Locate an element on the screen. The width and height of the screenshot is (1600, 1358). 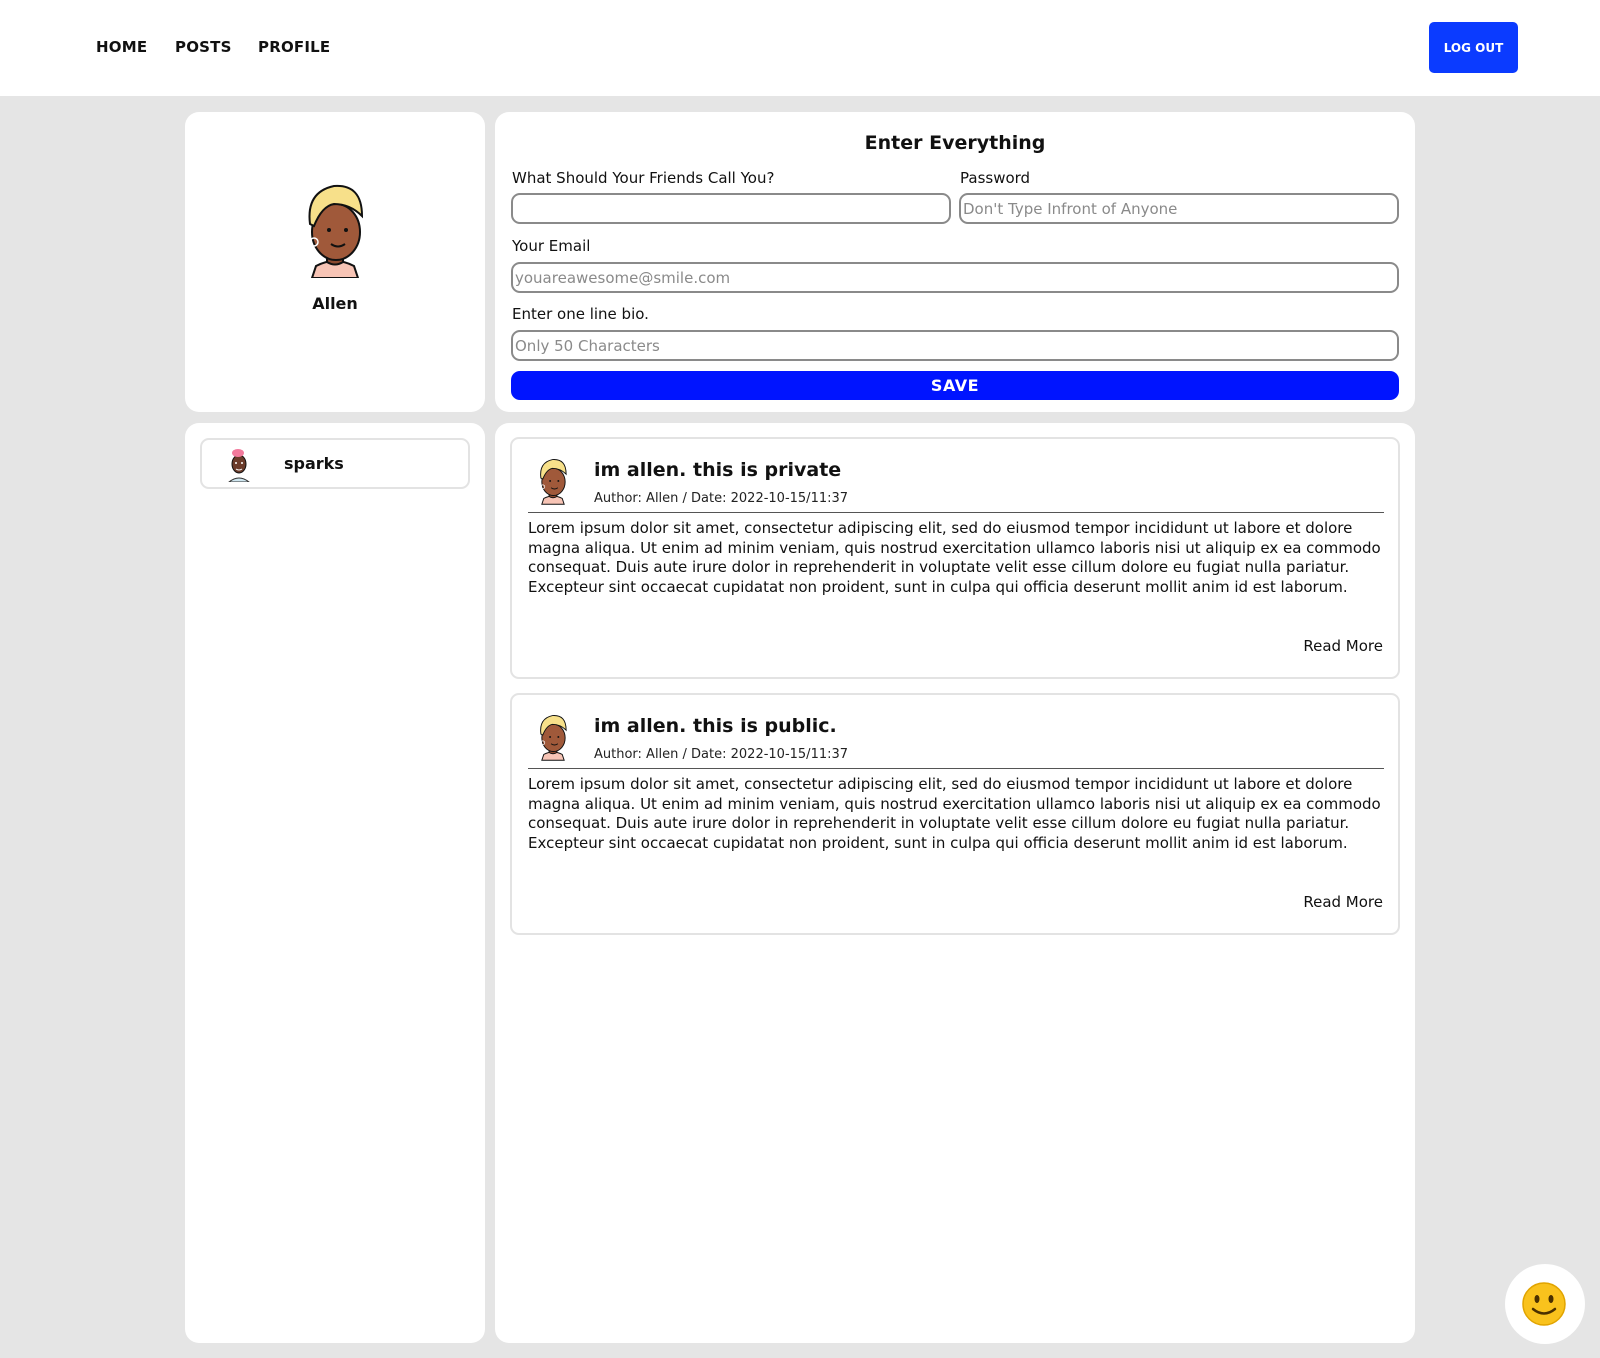
smiley-face-icon is located at coordinates (1544, 1304).